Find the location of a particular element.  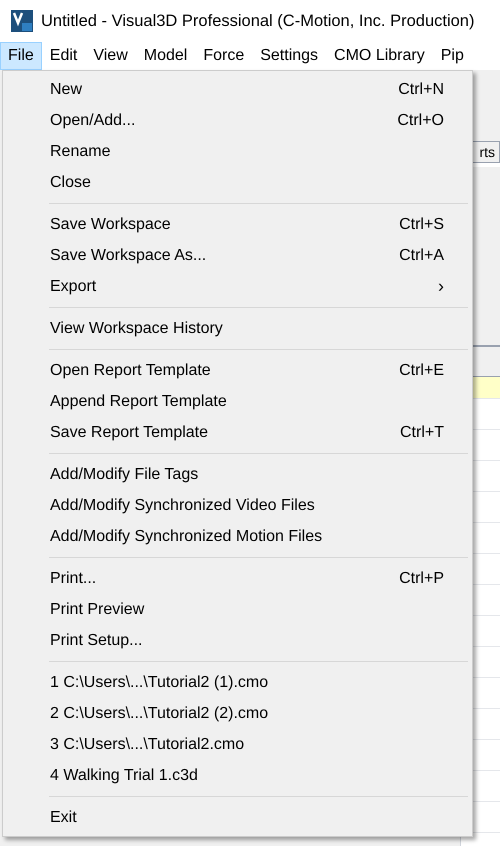

menu-item: Print Preview is located at coordinates (237, 609).